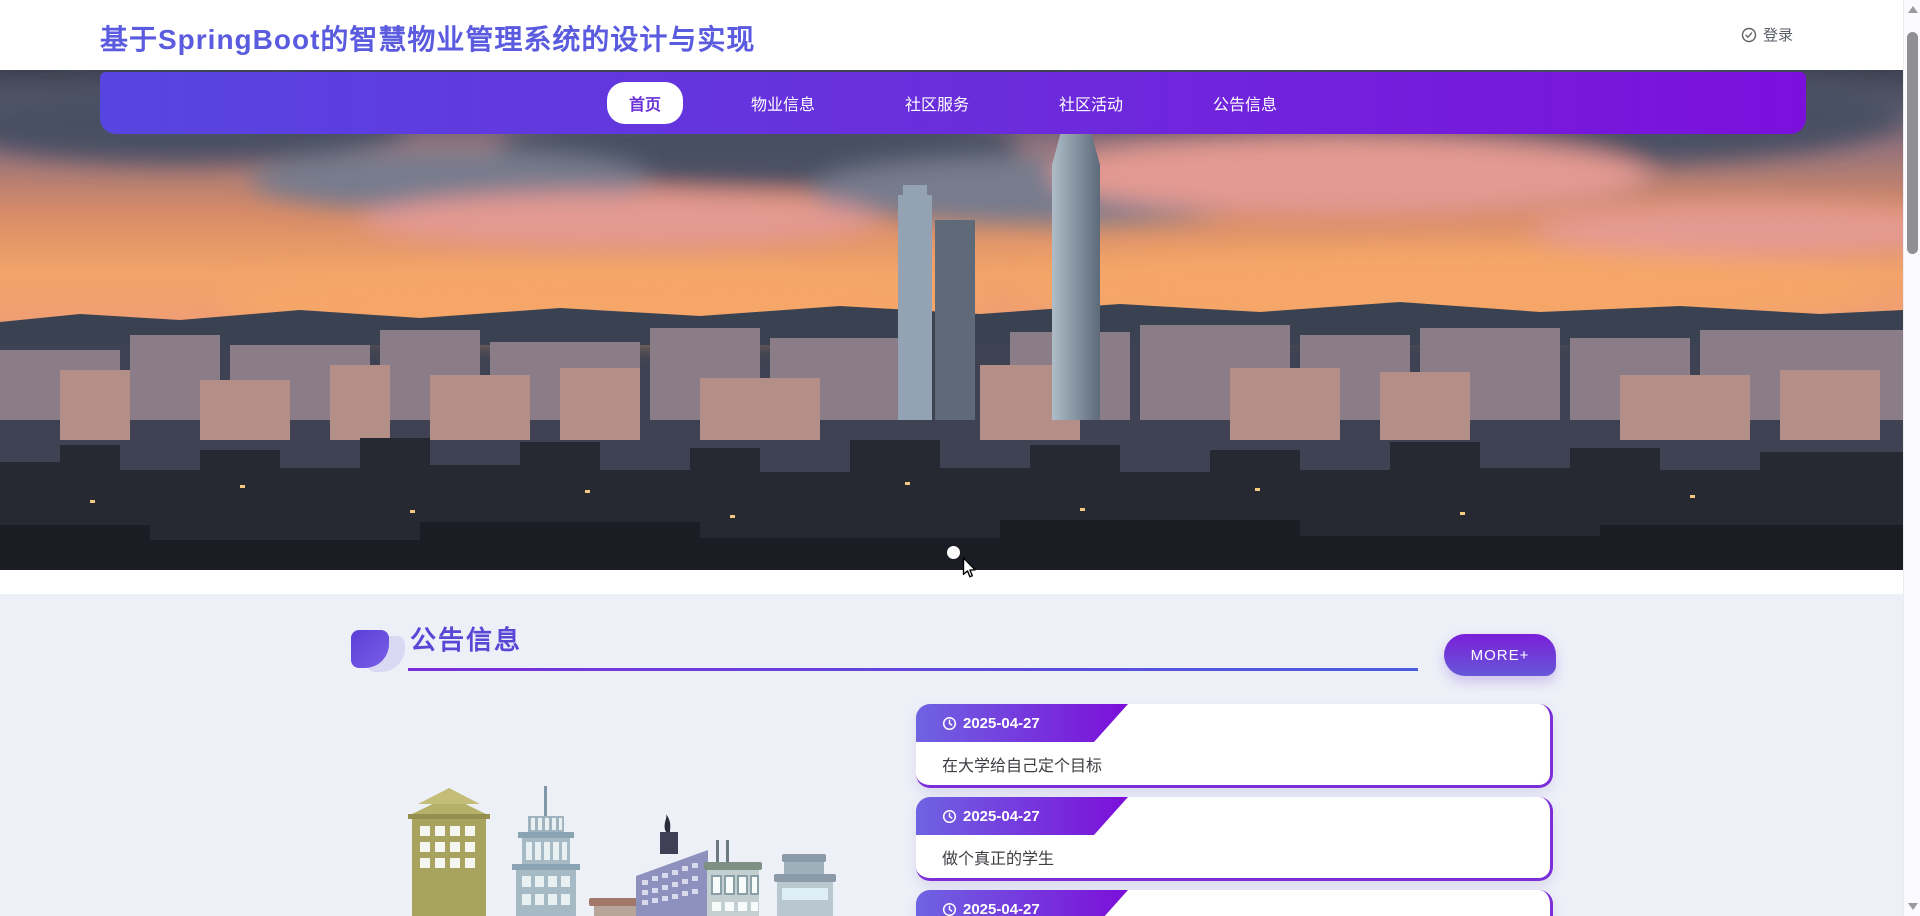 The width and height of the screenshot is (1920, 916). Describe the element at coordinates (622, 851) in the screenshot. I see `buildings-illustration` at that location.